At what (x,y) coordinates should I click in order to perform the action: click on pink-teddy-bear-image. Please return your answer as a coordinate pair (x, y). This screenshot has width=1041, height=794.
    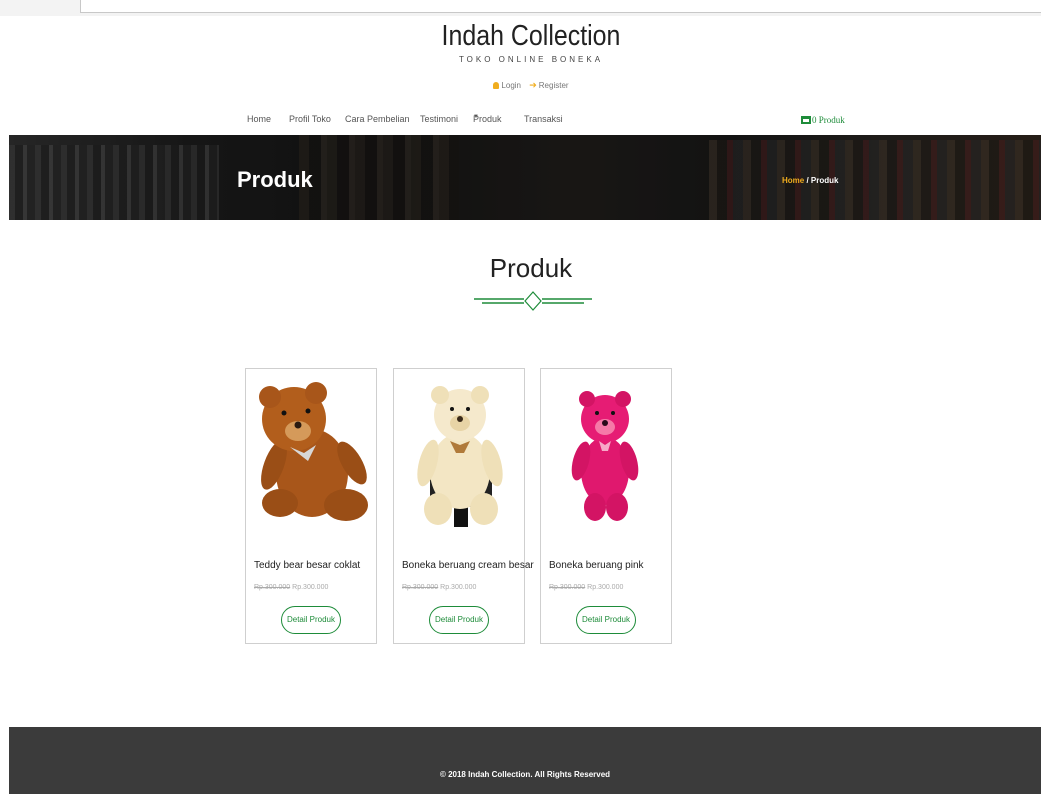
    Looking at the image, I should click on (607, 455).